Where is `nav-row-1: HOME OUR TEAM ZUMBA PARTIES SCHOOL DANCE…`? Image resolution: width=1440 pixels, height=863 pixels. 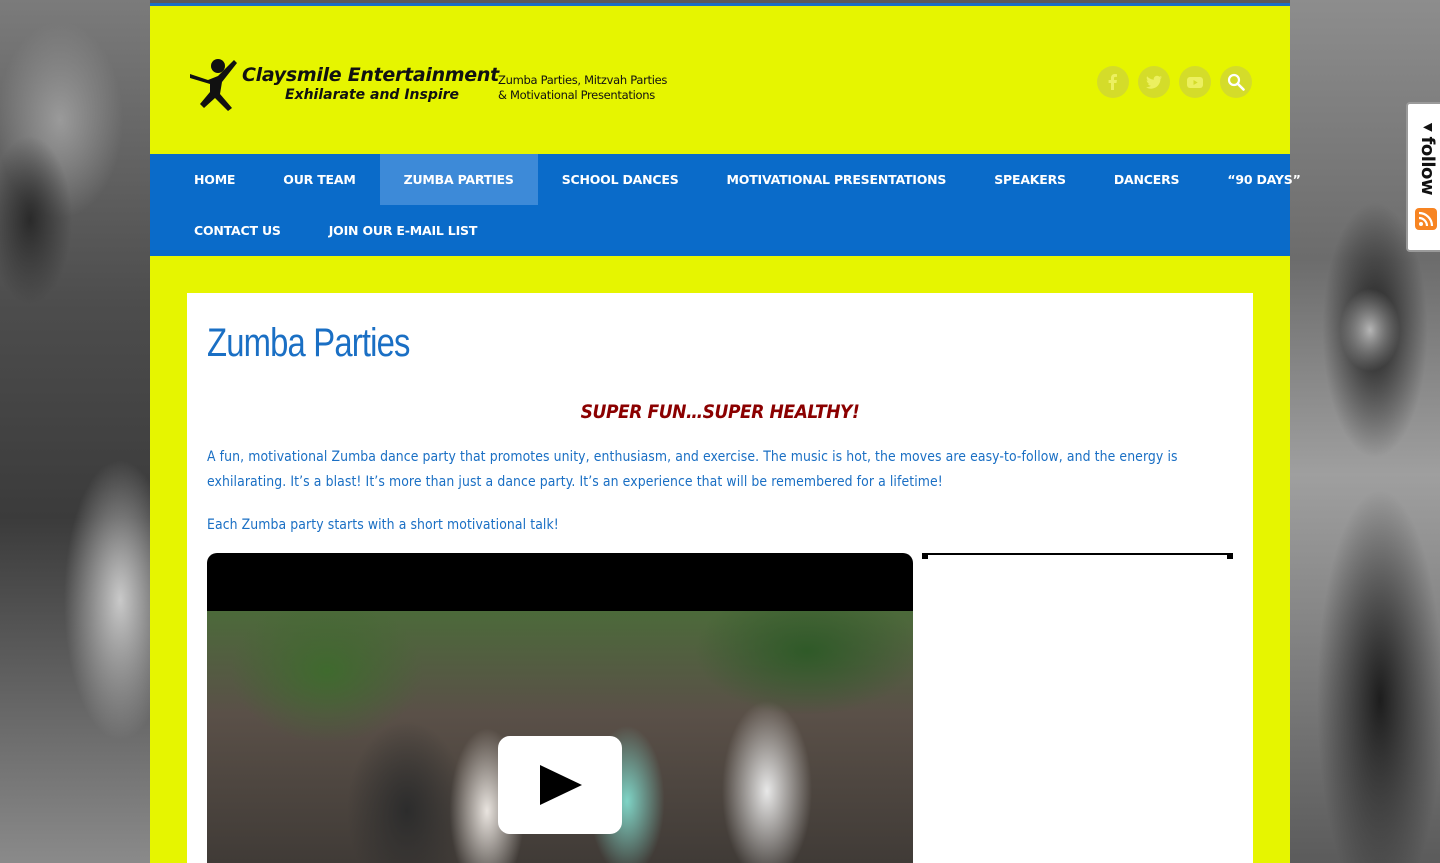
nav-row-1: HOME OUR TEAM ZUMBA PARTIES SCHOOL DANCE… is located at coordinates (725, 179).